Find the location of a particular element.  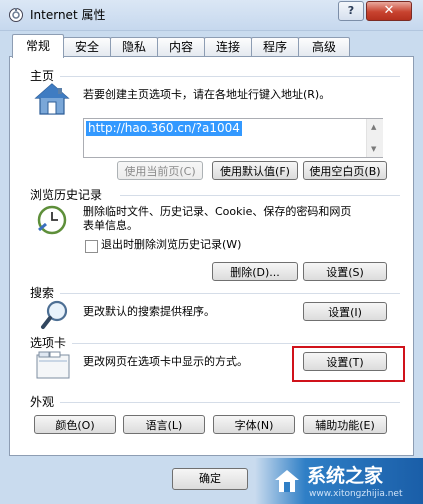

history-clock-icon is located at coordinates (52, 220).